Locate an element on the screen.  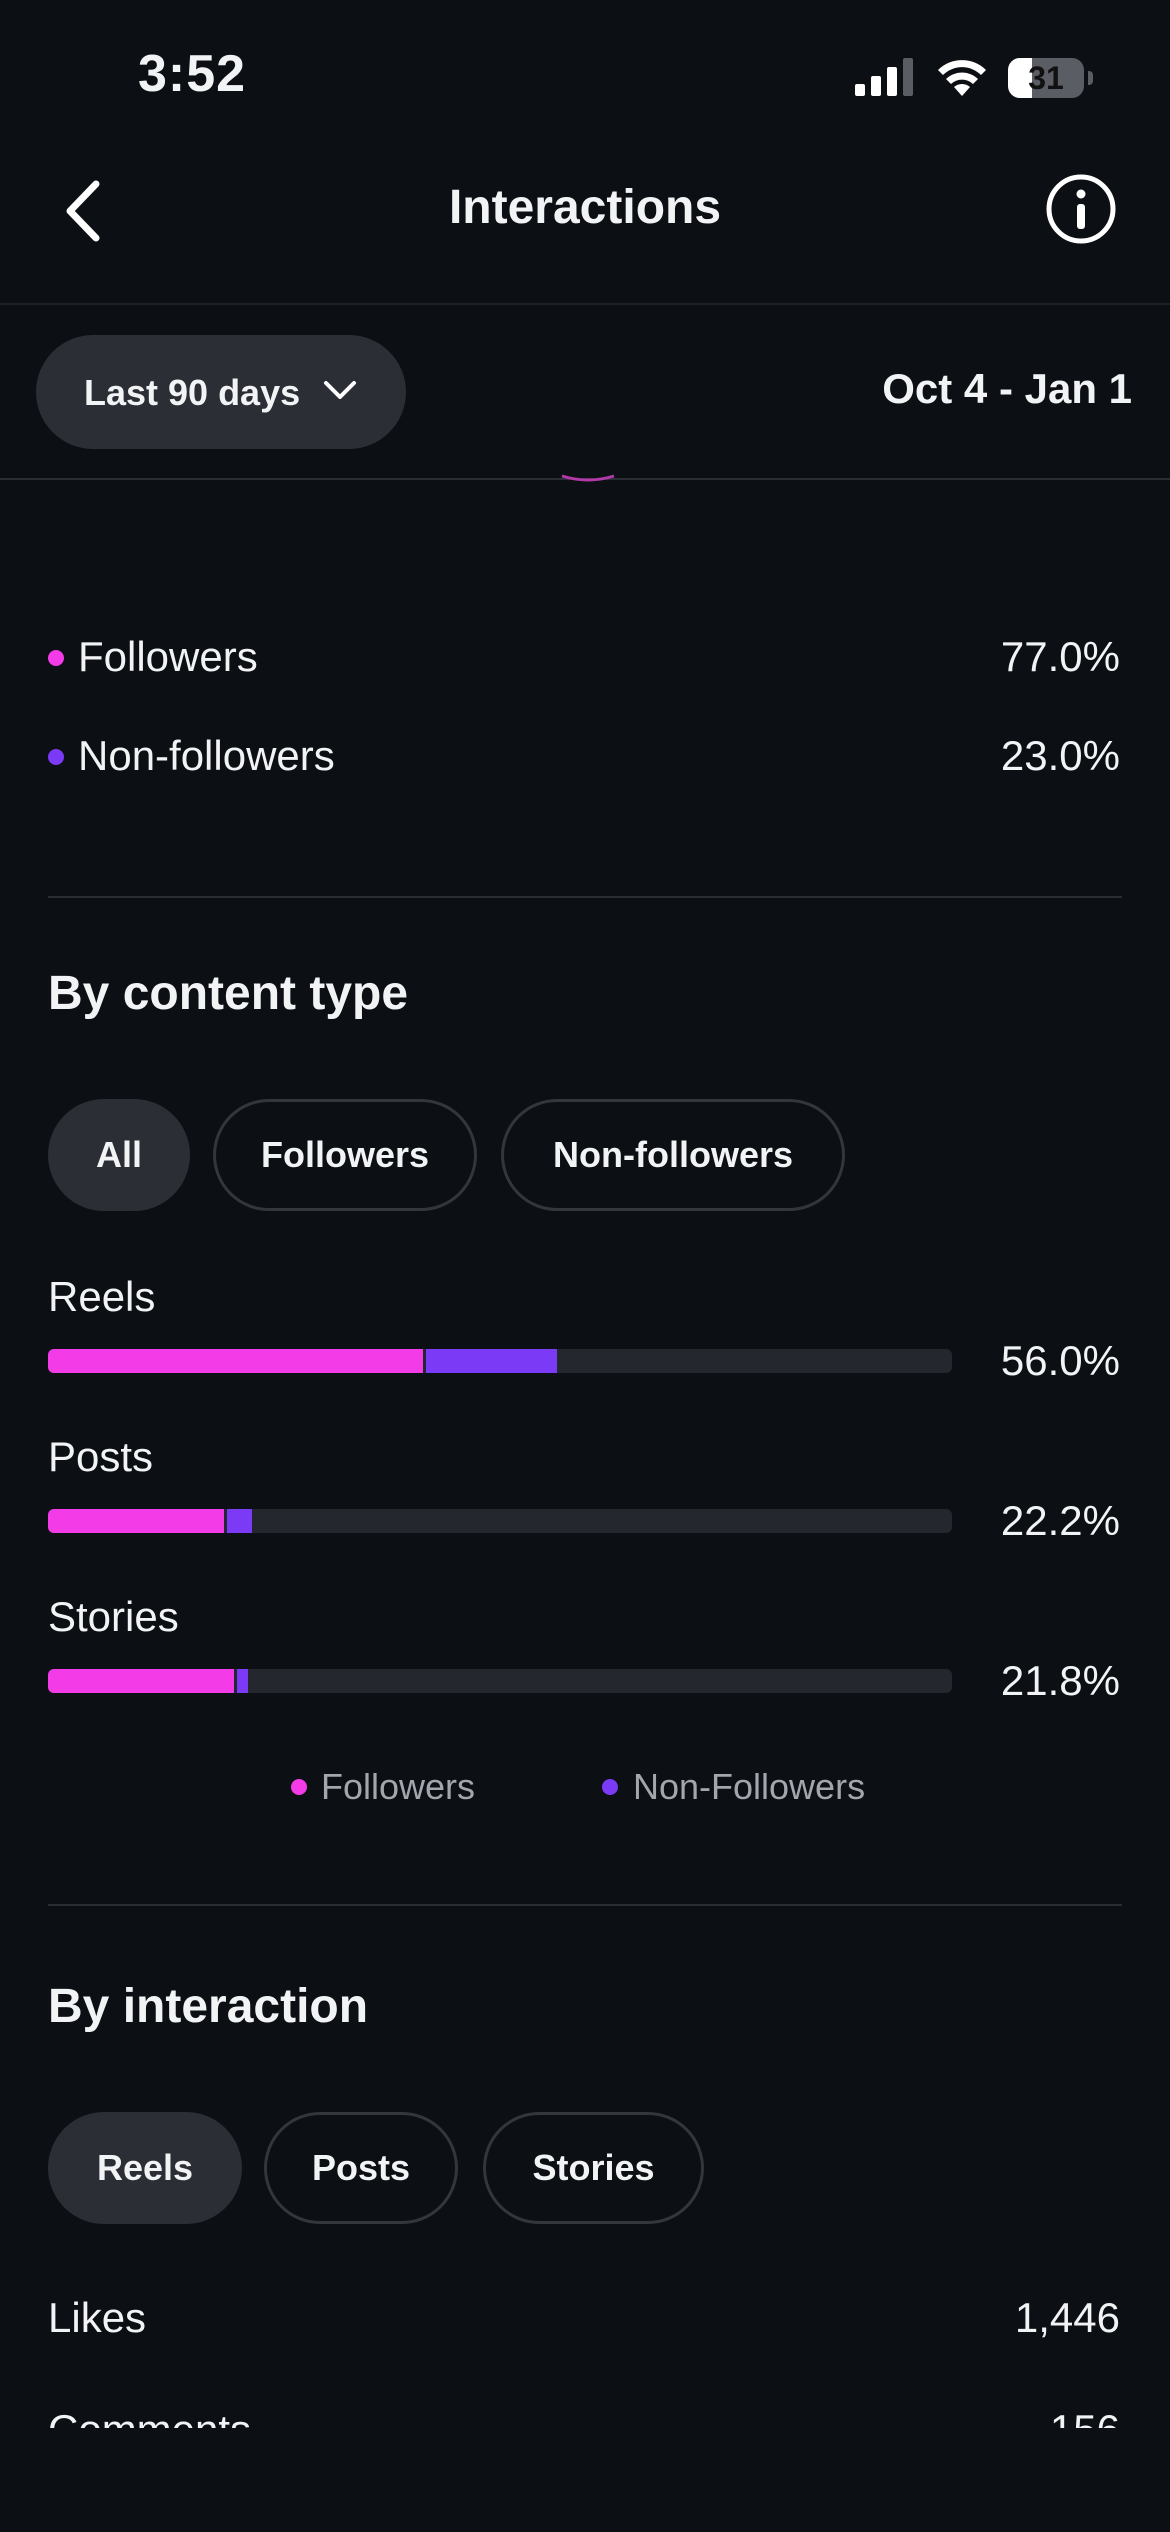
legend-non-followers-dot is located at coordinates (610, 1787).